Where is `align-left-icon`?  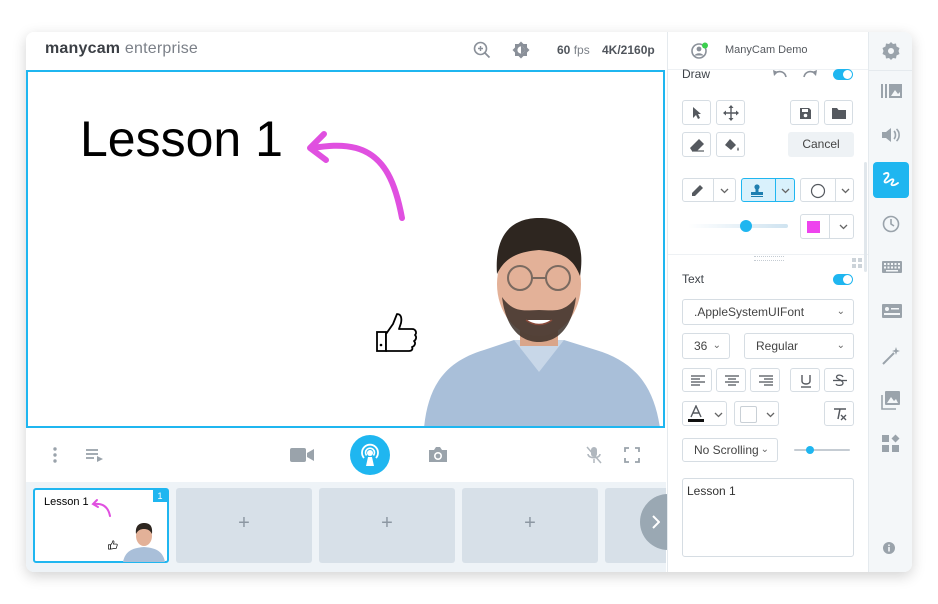
align-left-icon is located at coordinates (698, 380).